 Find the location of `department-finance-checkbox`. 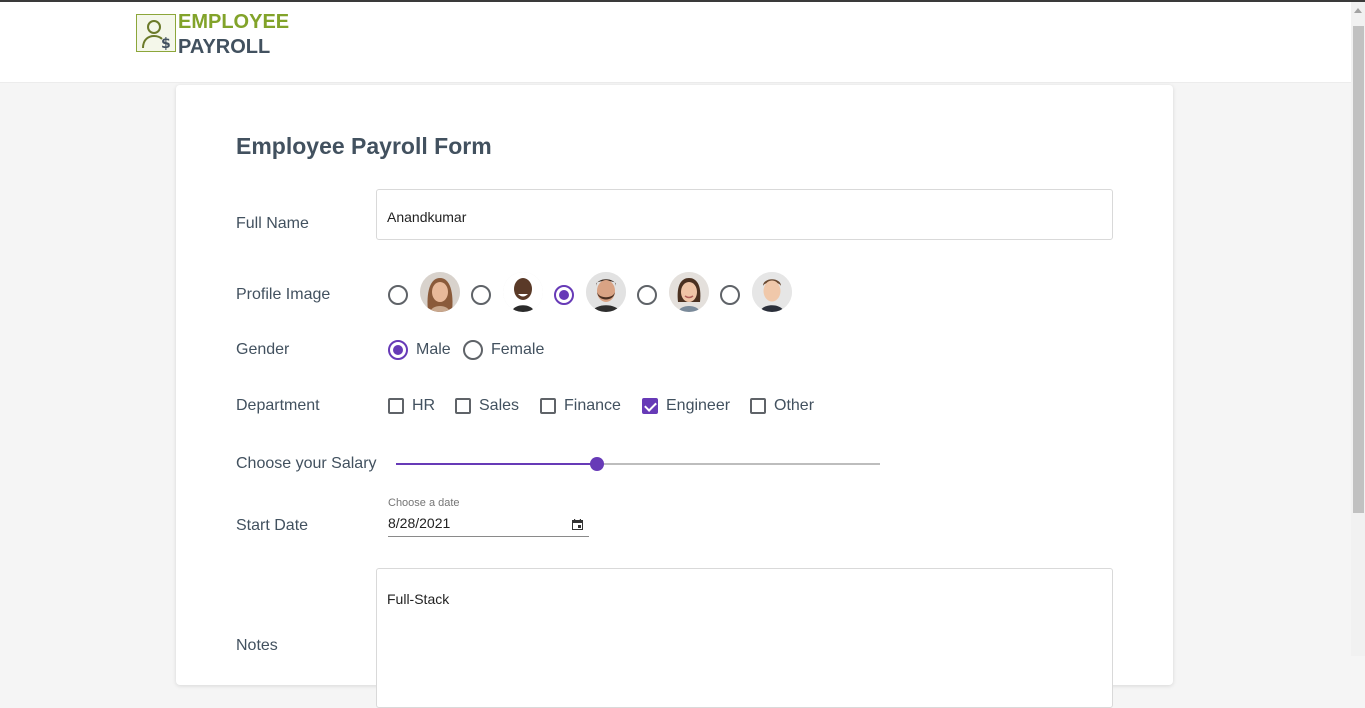

department-finance-checkbox is located at coordinates (548, 406).